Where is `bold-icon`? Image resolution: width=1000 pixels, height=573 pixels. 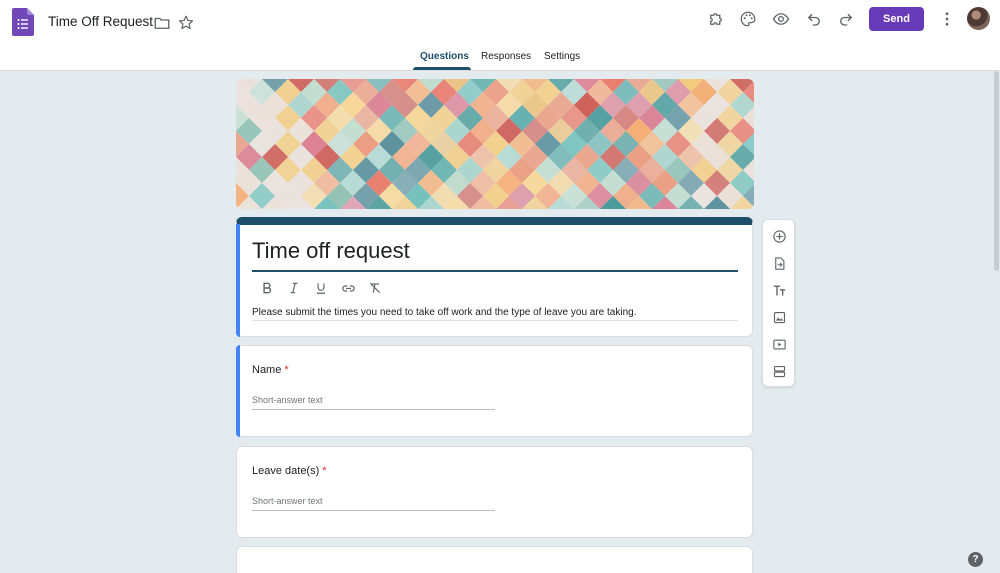 bold-icon is located at coordinates (267, 288).